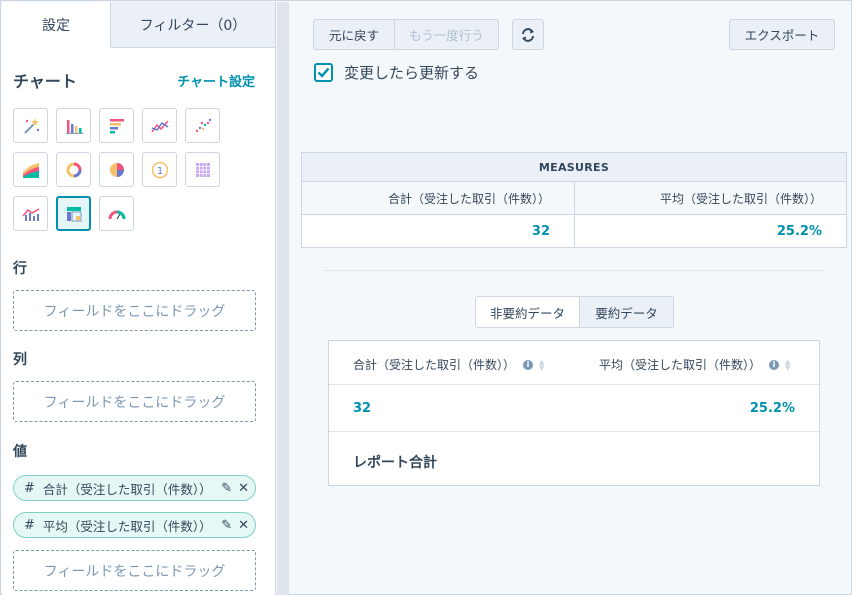 The image size is (852, 595). I want to click on measures-column-header: 平均（受注した取引（件数））, so click(710, 198).